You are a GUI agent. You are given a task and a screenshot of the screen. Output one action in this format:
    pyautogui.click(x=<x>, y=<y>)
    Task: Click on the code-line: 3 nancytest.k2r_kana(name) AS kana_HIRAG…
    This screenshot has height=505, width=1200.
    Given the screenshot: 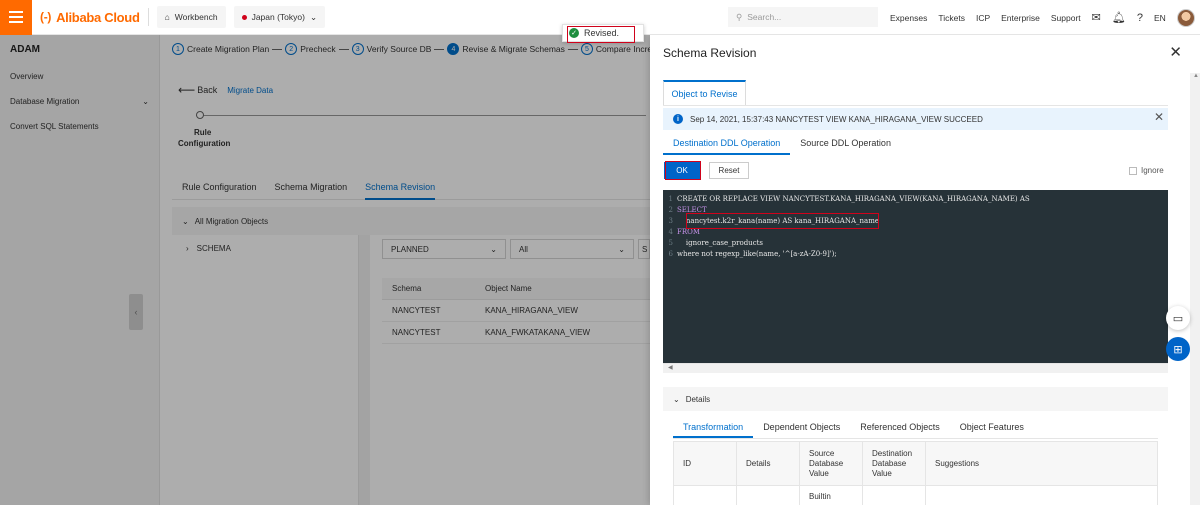 What is the action you would take?
    pyautogui.click(x=915, y=221)
    